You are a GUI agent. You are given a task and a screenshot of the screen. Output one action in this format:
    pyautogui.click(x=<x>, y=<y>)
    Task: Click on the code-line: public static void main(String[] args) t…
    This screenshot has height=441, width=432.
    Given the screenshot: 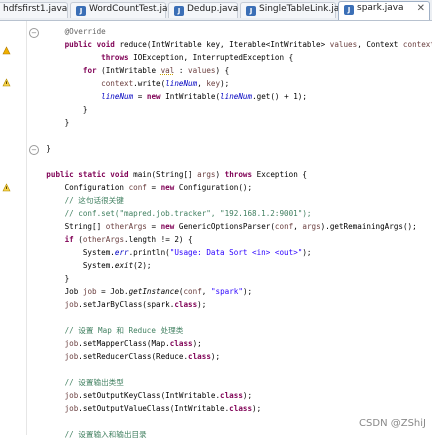 What is the action you would take?
    pyautogui.click(x=176, y=174)
    